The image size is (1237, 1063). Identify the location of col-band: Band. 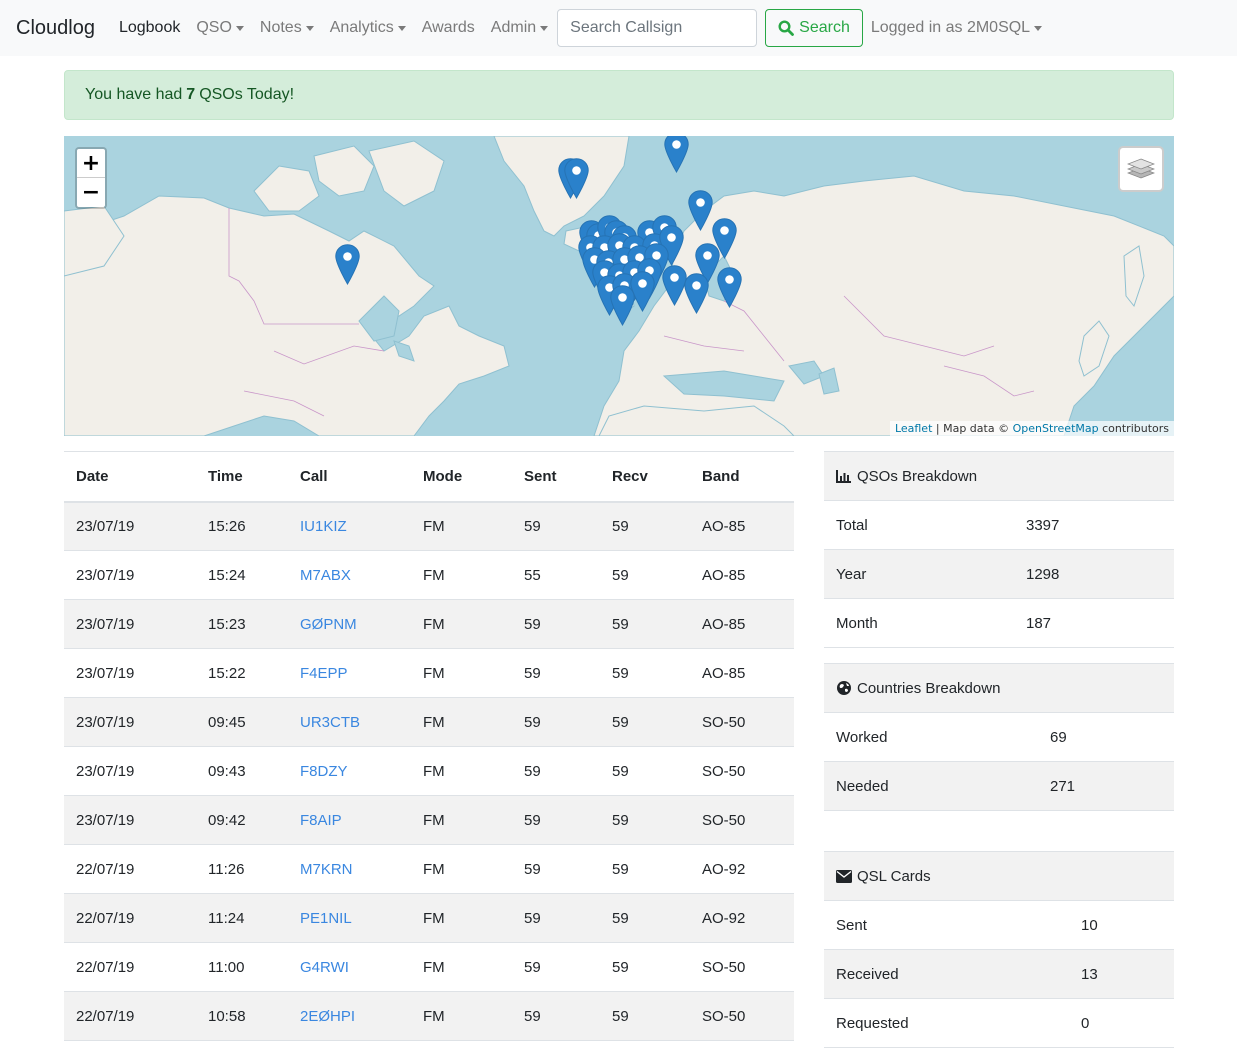
(742, 477).